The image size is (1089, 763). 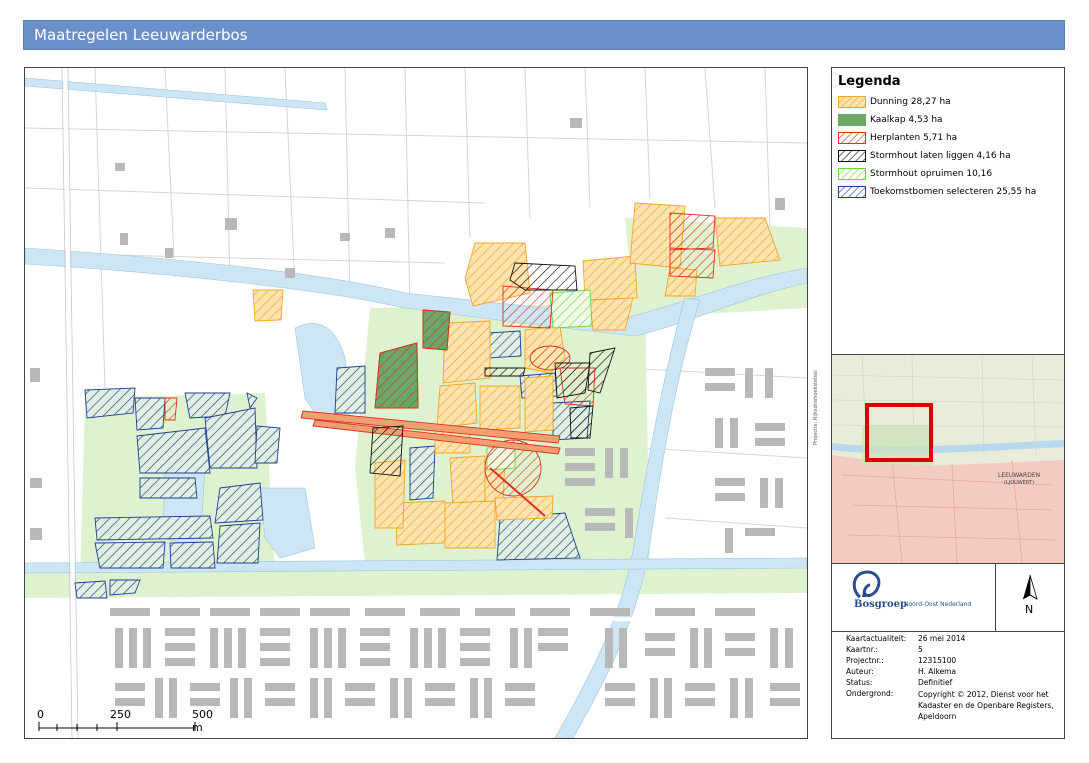 What do you see at coordinates (906, 120) in the screenshot?
I see `legend-label-kaalkap: Kaalkap 4,53 ha` at bounding box center [906, 120].